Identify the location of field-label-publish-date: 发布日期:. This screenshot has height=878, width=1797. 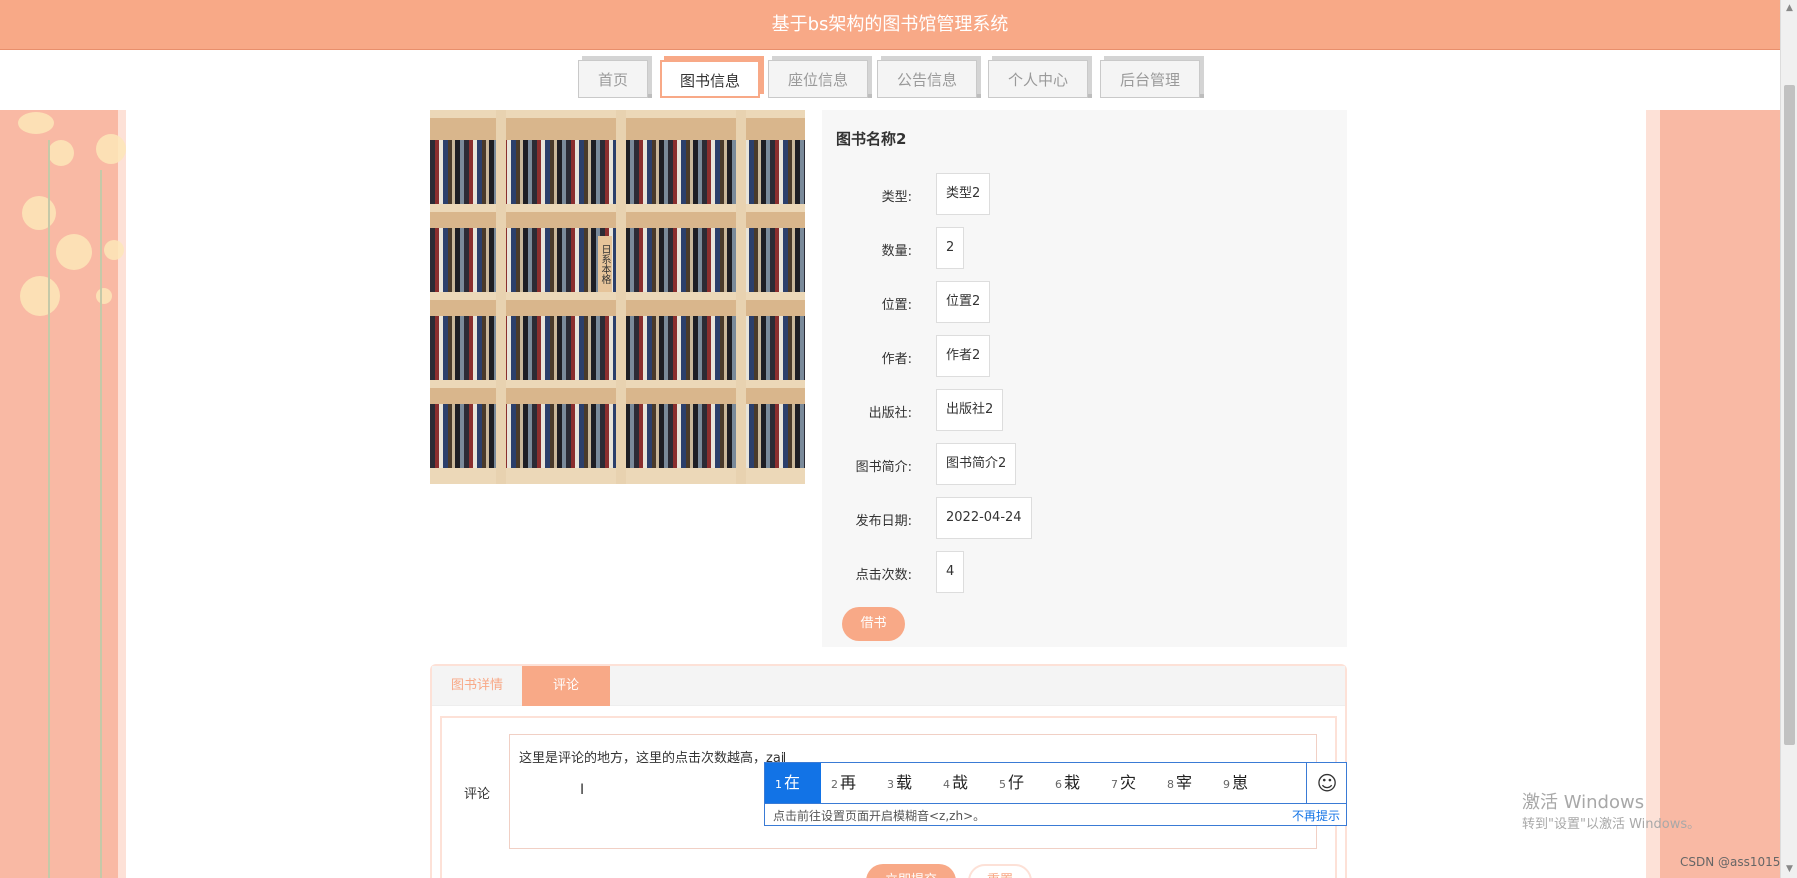
(883, 521).